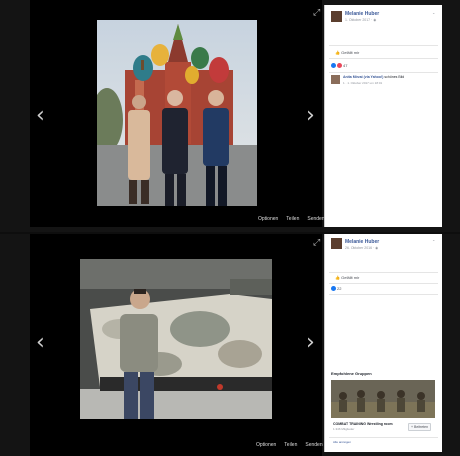  I want to click on photo-actions-top: Optionen Teilen Senden, so click(291, 219).